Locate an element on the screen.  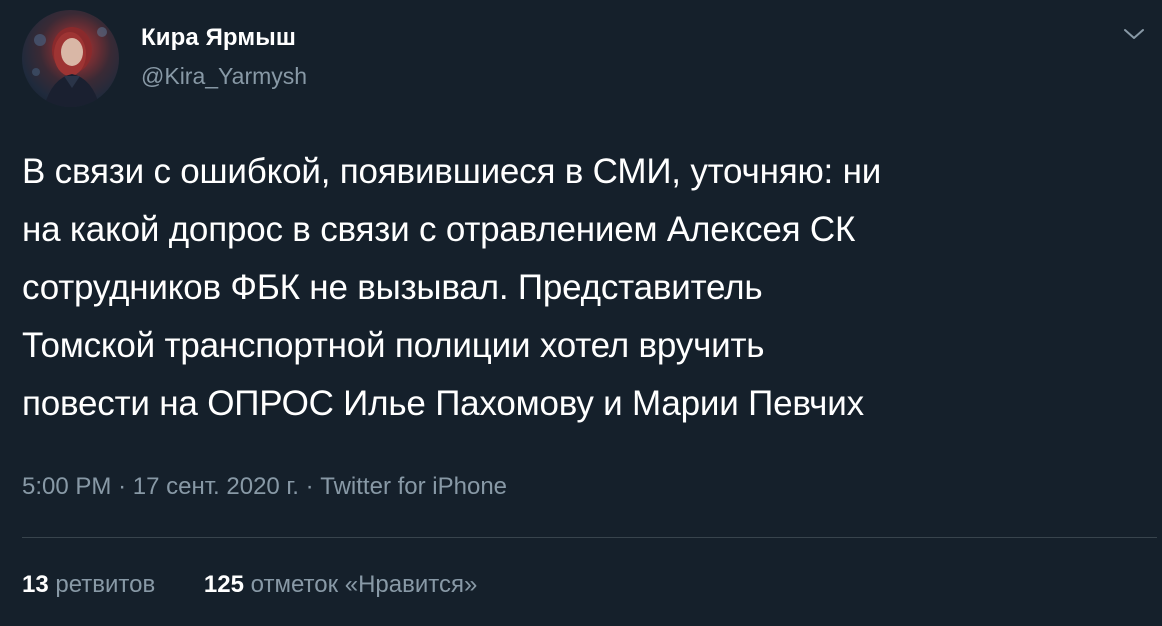
divider is located at coordinates (589, 537).